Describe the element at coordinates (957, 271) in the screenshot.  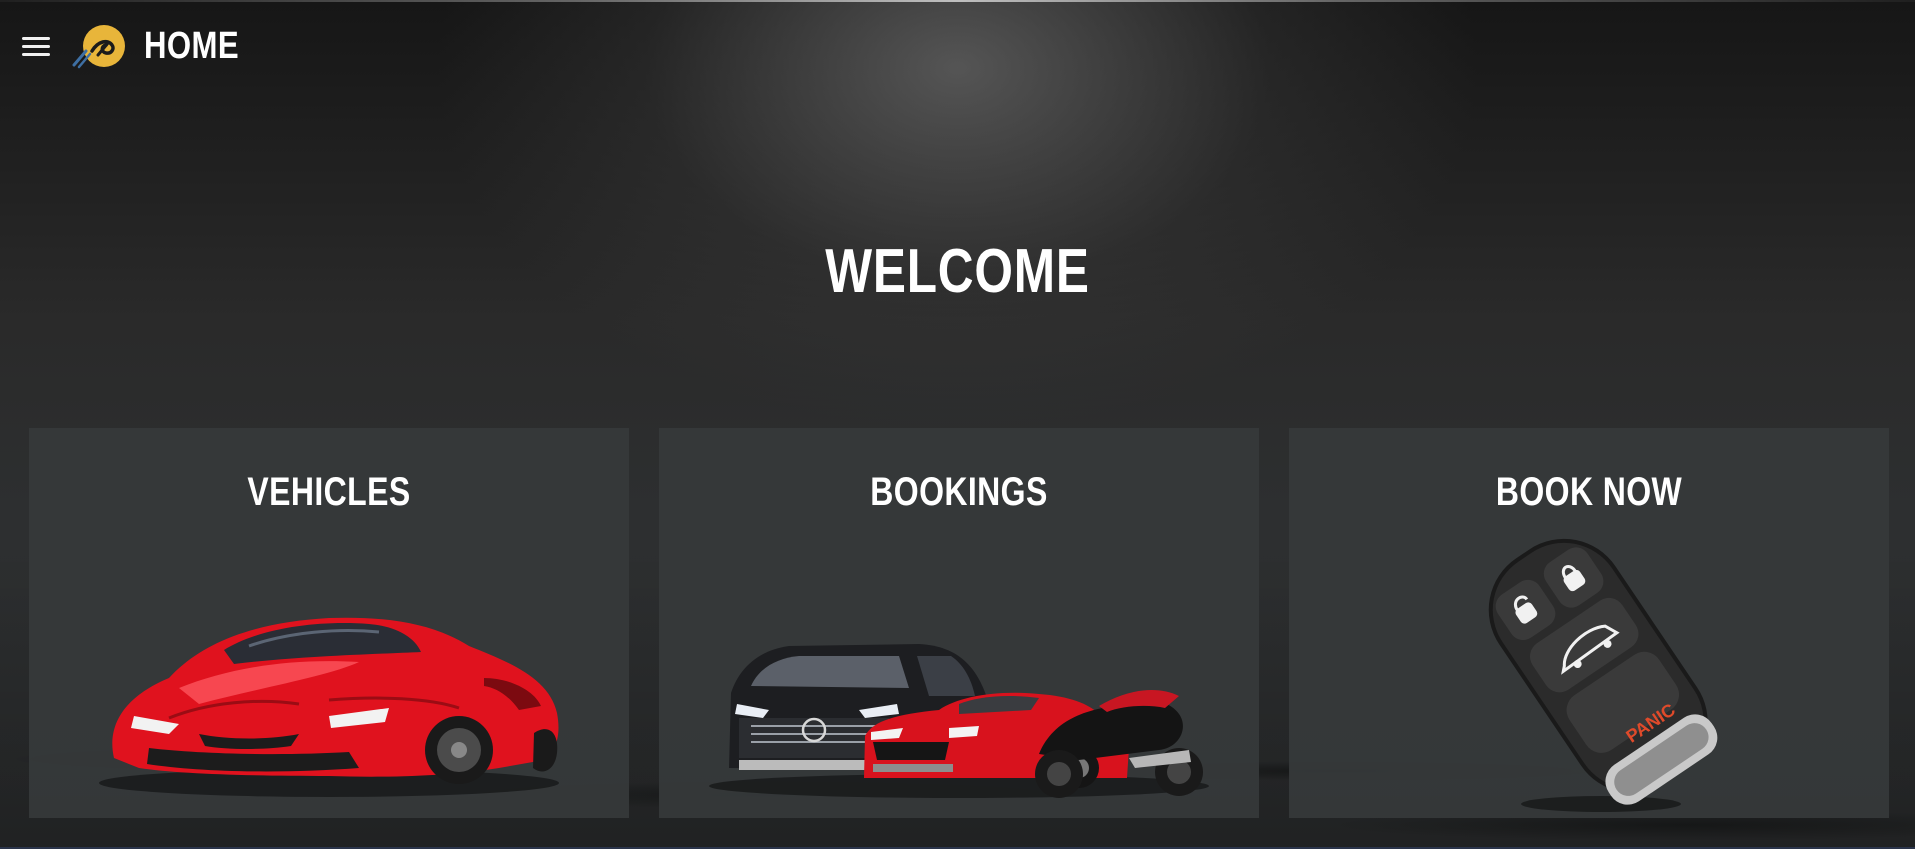
I see `welcome-heading: WELCOME` at that location.